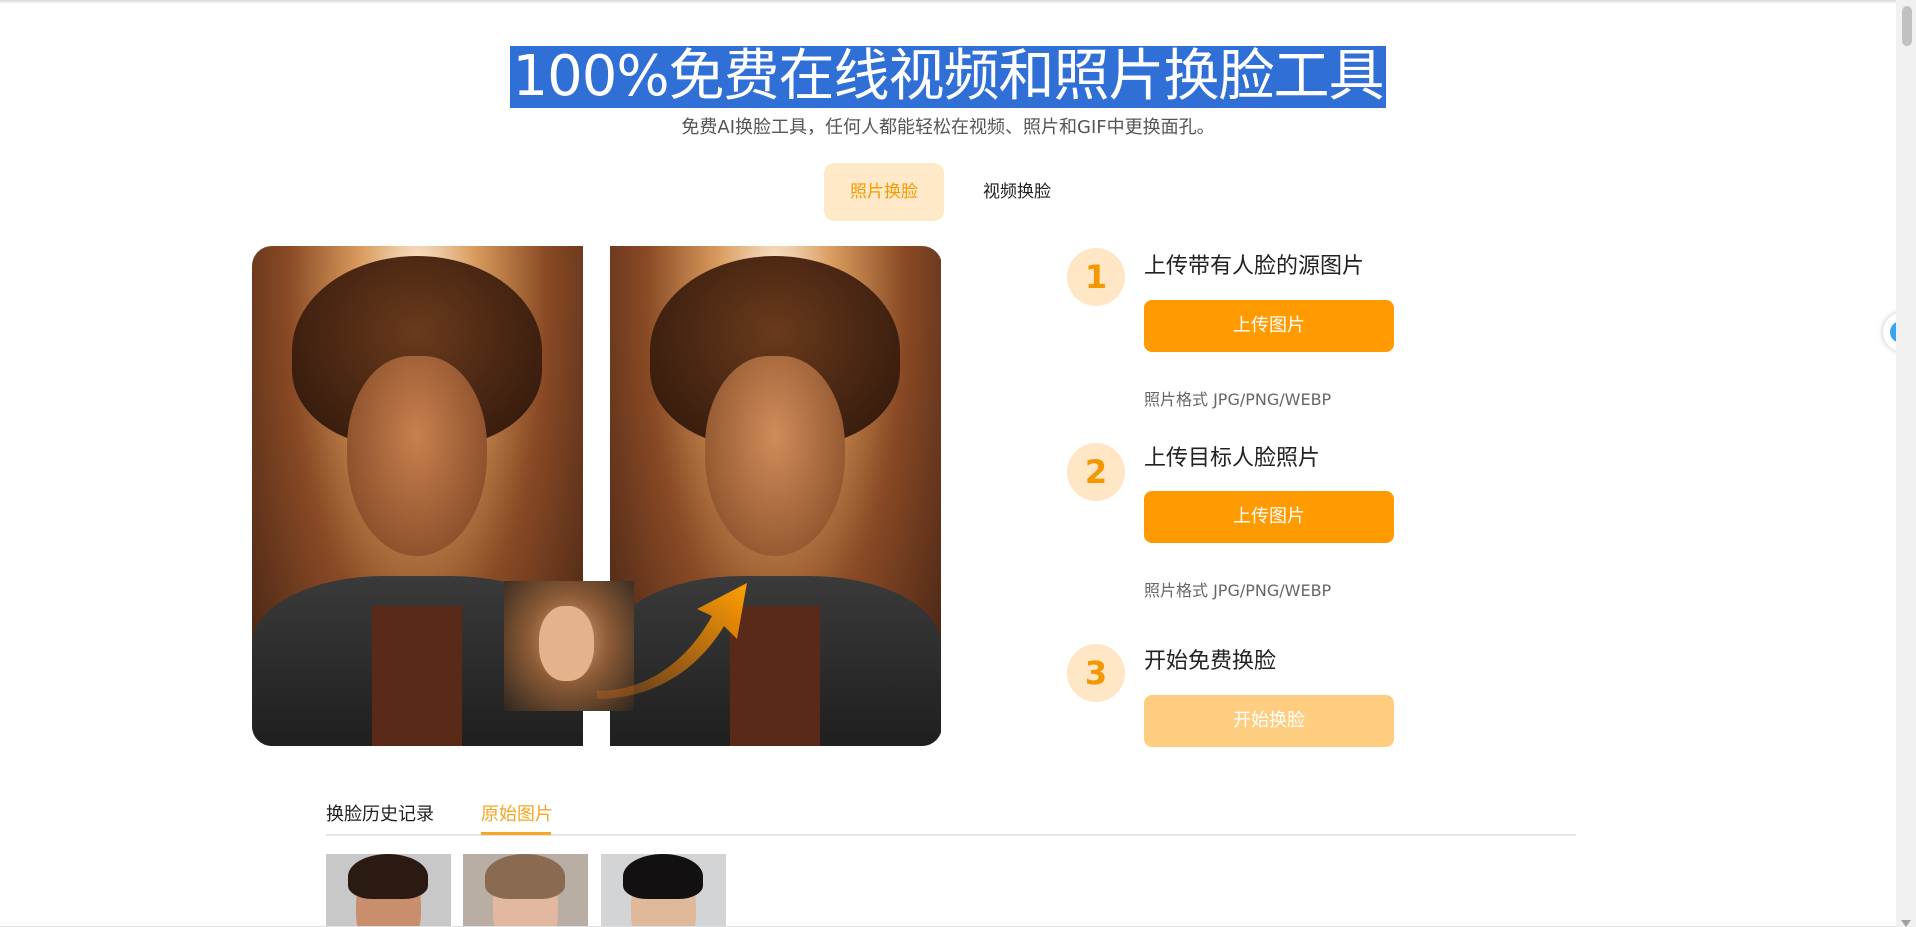 The height and width of the screenshot is (927, 1916). What do you see at coordinates (1906, 463) in the screenshot?
I see `vertical-scrollbar` at bounding box center [1906, 463].